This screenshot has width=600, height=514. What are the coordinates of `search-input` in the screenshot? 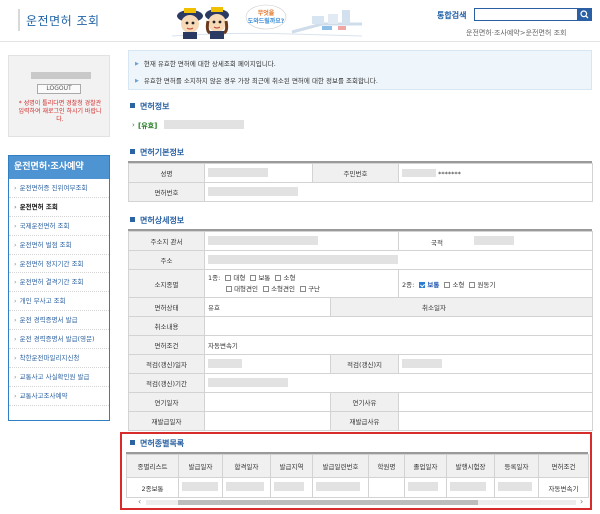 It's located at (526, 14).